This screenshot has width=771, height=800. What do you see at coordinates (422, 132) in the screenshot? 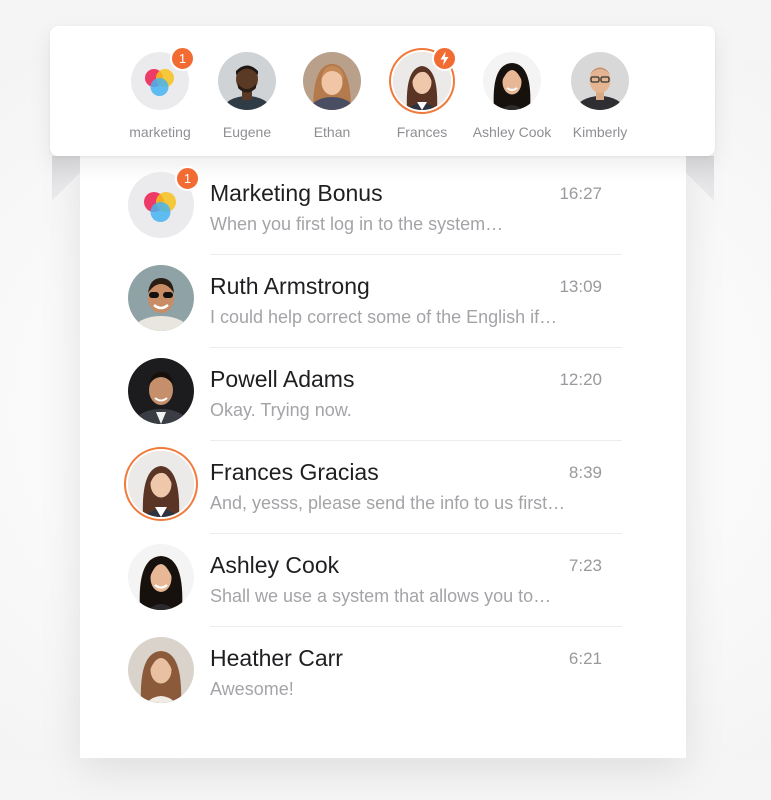
I see `contact-name: Frances` at bounding box center [422, 132].